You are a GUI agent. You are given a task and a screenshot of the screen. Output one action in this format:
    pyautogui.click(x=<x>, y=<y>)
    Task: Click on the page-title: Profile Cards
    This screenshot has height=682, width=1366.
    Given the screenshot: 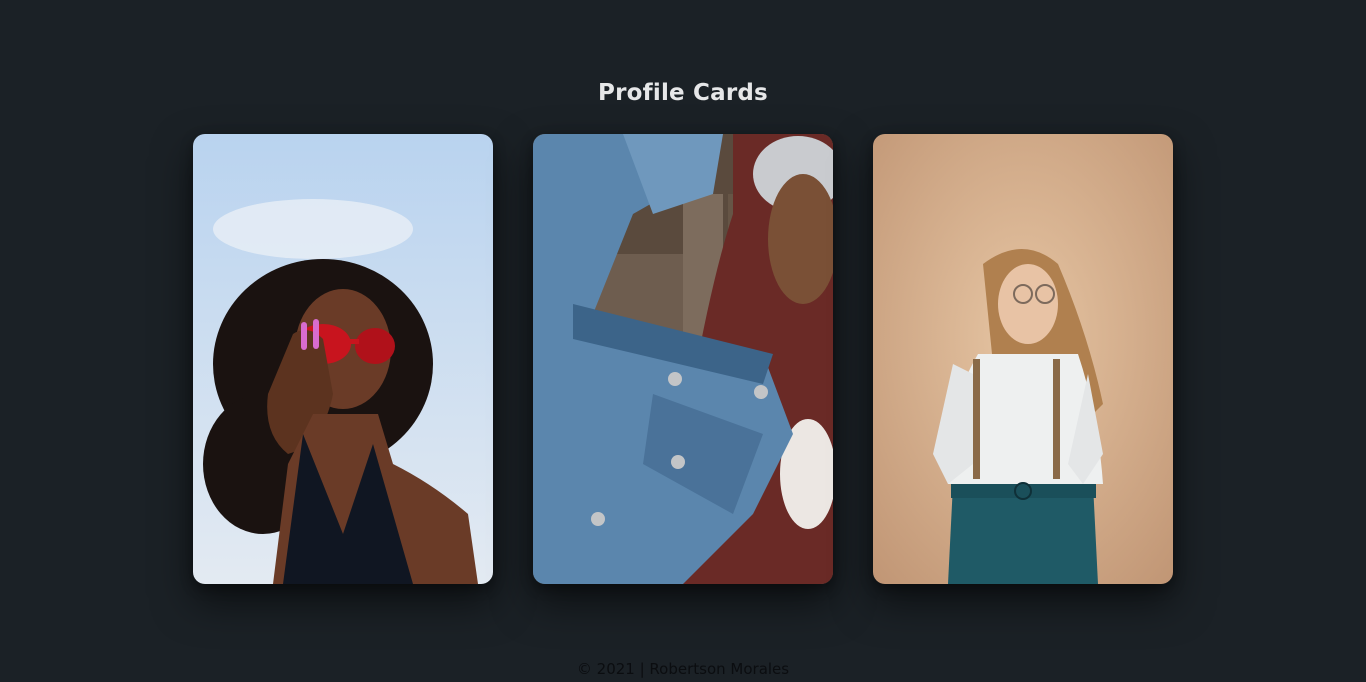 What is the action you would take?
    pyautogui.click(x=683, y=93)
    